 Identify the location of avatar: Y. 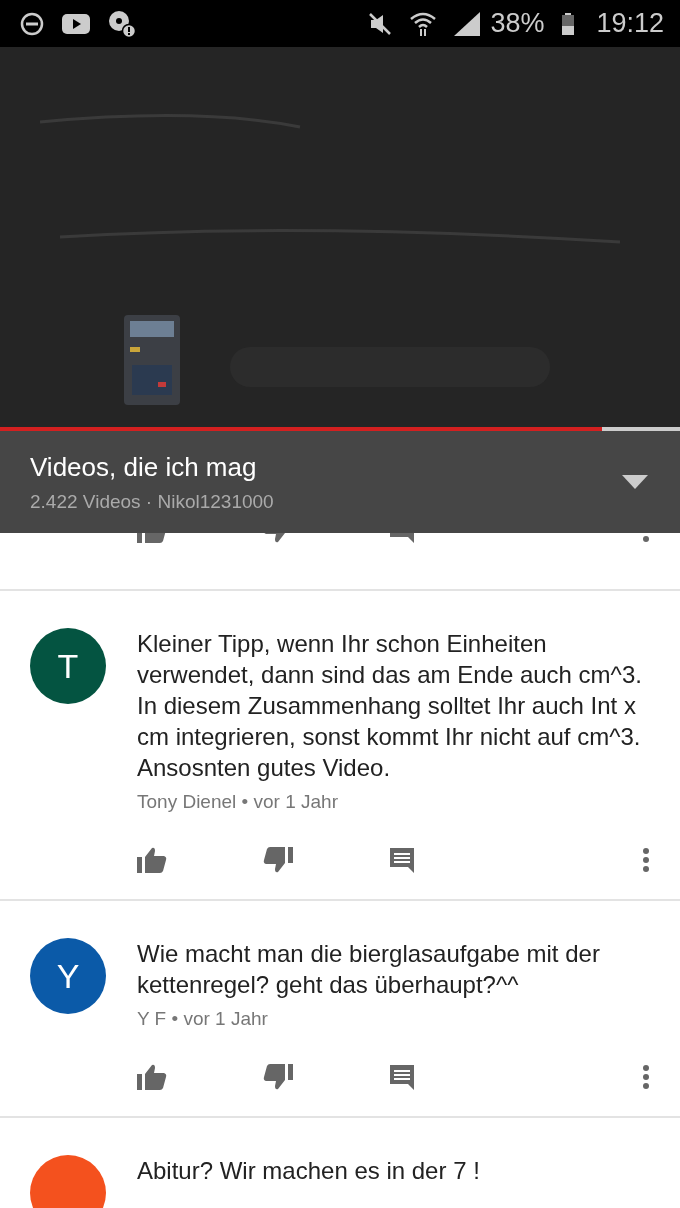
(68, 976).